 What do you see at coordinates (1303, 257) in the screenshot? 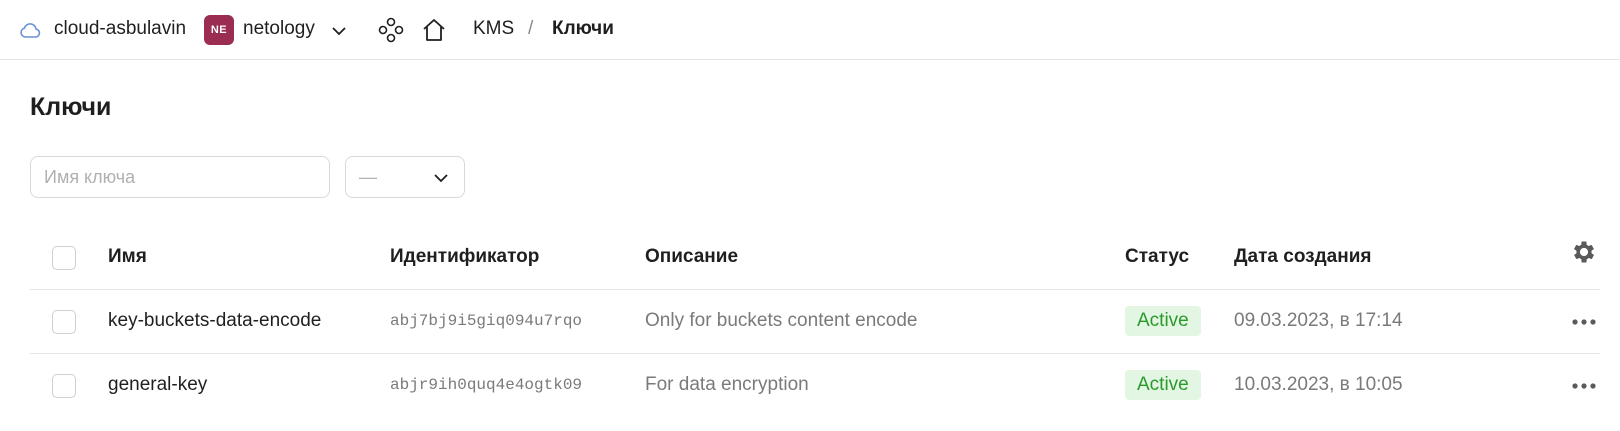
I see `column-header-created: Дата создания` at bounding box center [1303, 257].